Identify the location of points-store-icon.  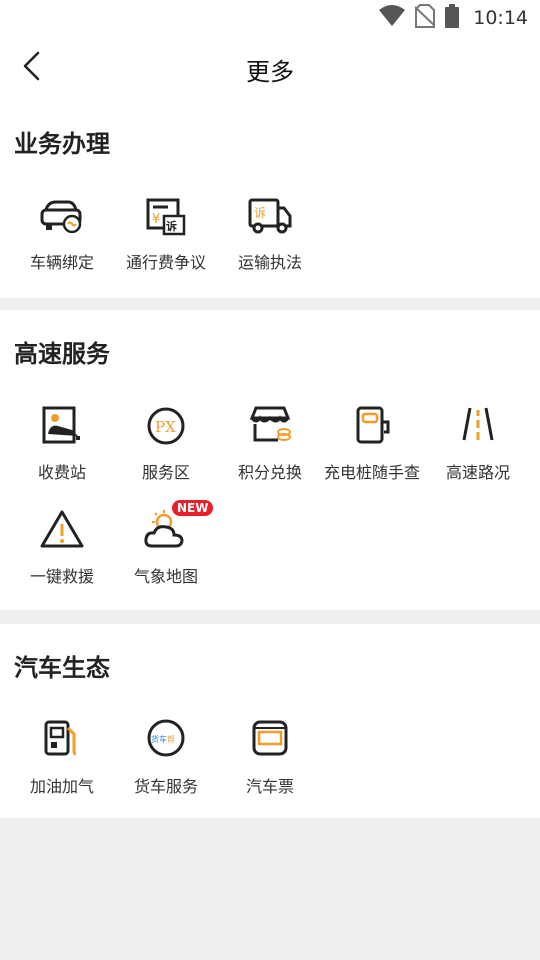
(270, 428).